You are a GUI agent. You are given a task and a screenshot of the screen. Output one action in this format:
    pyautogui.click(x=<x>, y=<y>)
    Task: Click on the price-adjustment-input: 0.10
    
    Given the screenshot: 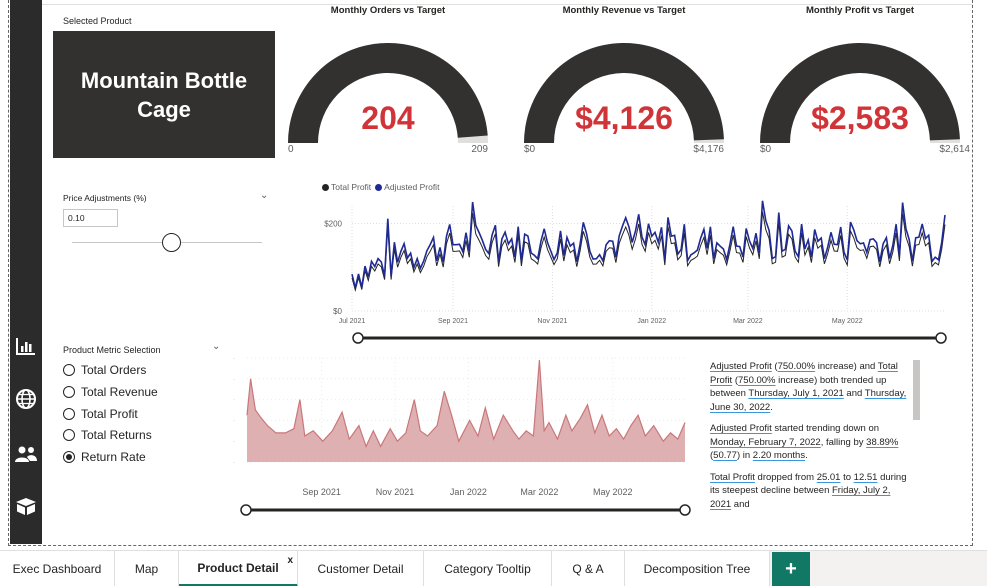 What is the action you would take?
    pyautogui.click(x=90, y=218)
    